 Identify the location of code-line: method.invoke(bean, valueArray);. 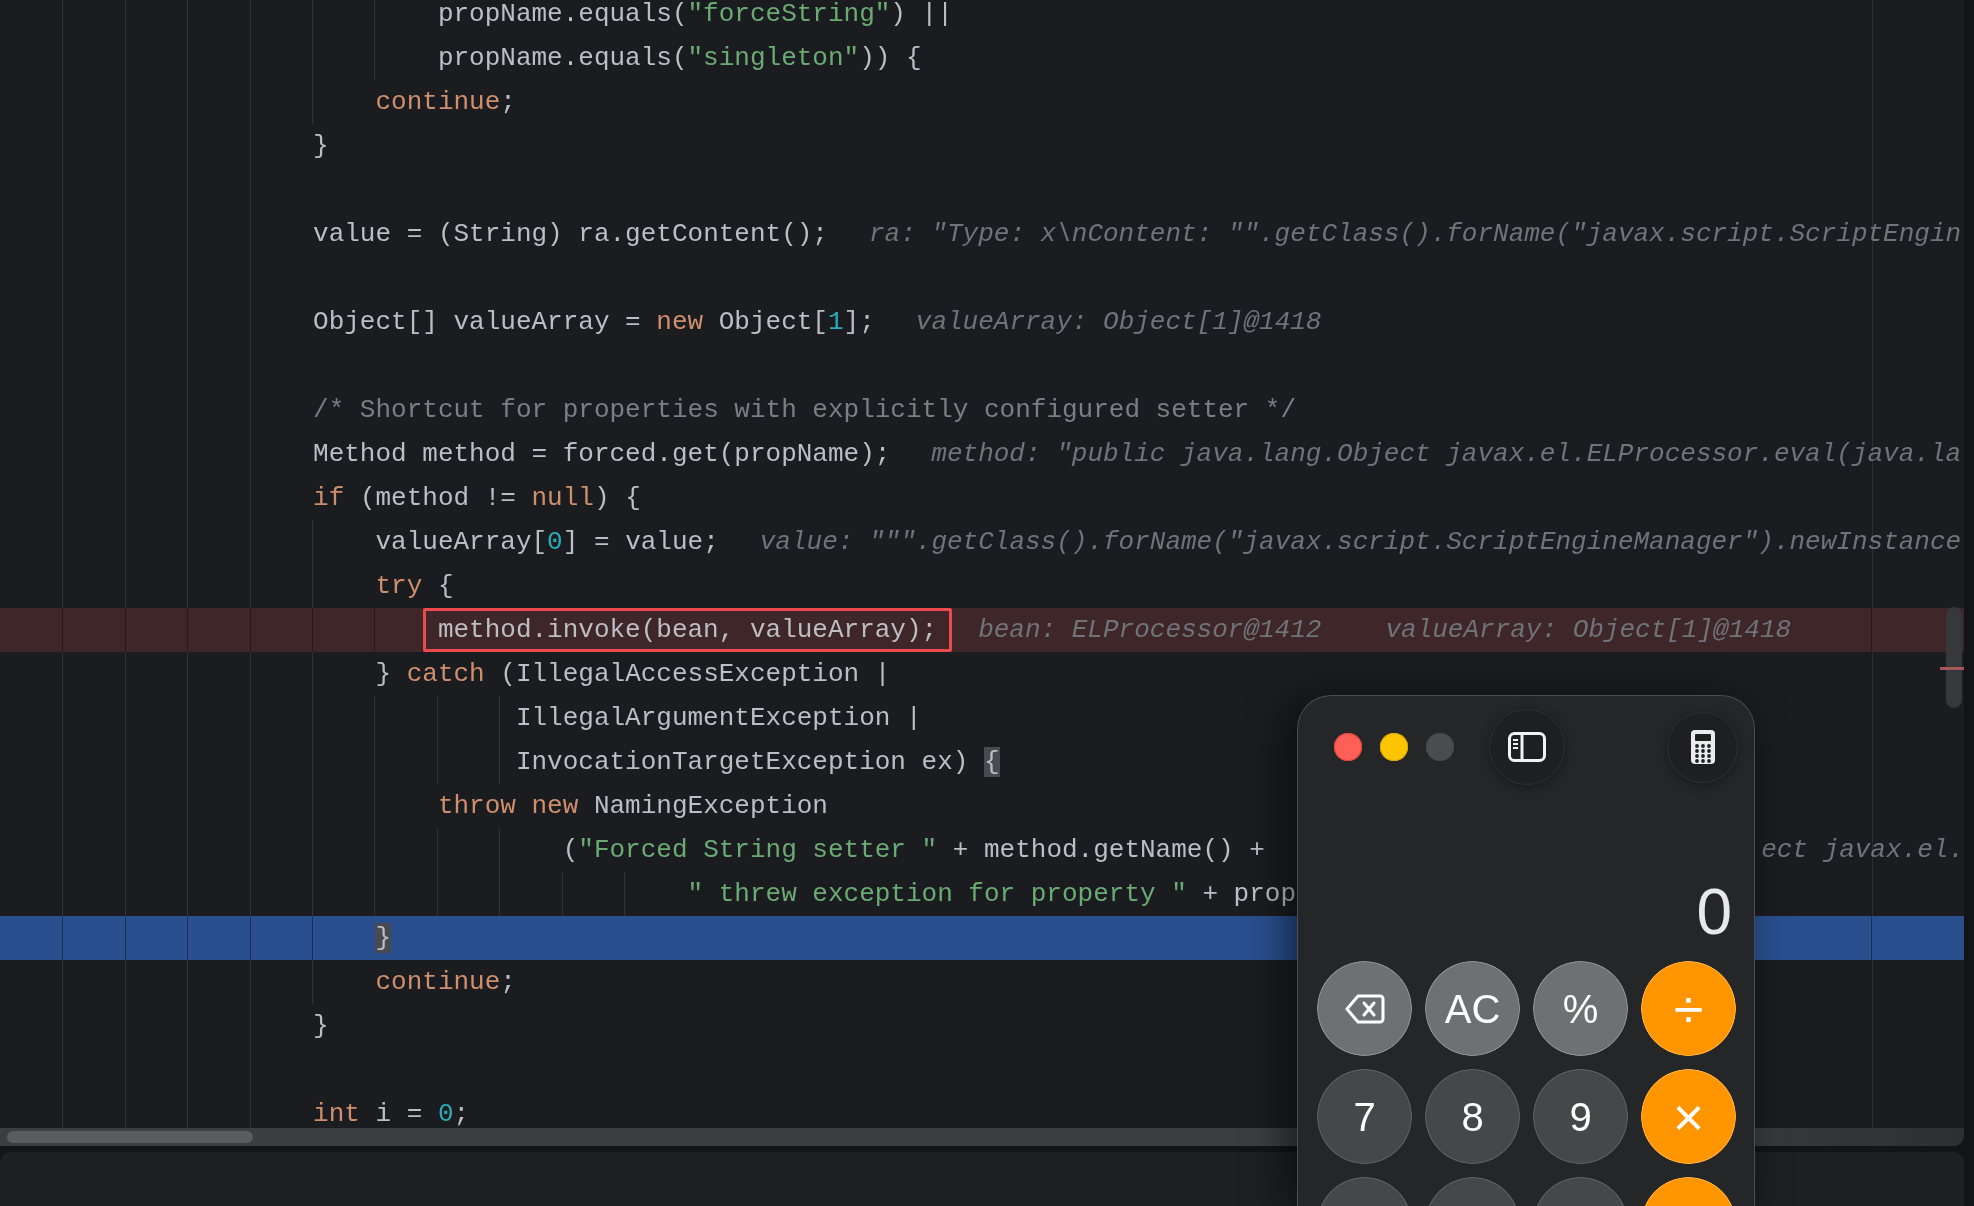
(687, 630).